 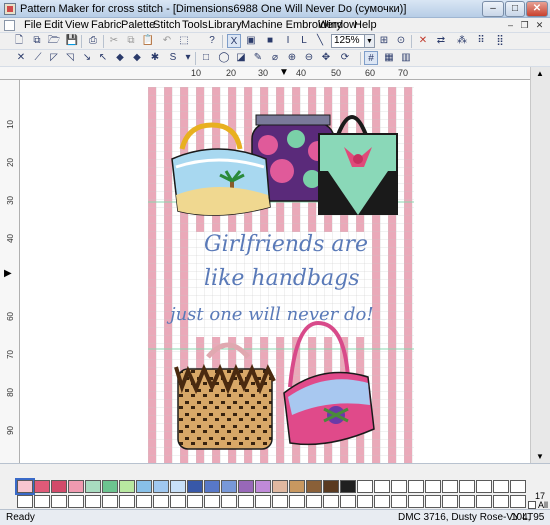 I want to click on stitch-view-icon: ▦, so click(x=389, y=58).